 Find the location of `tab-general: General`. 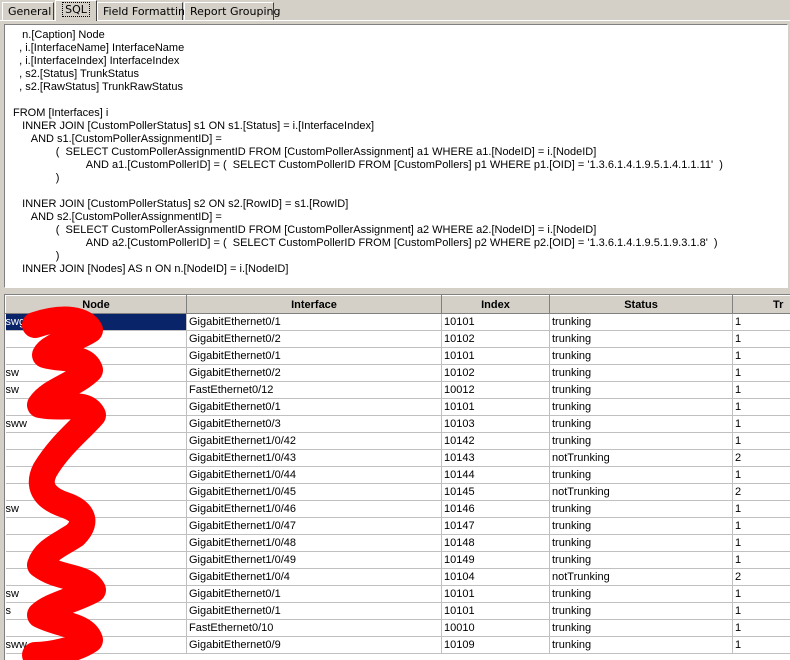

tab-general: General is located at coordinates (28, 11).